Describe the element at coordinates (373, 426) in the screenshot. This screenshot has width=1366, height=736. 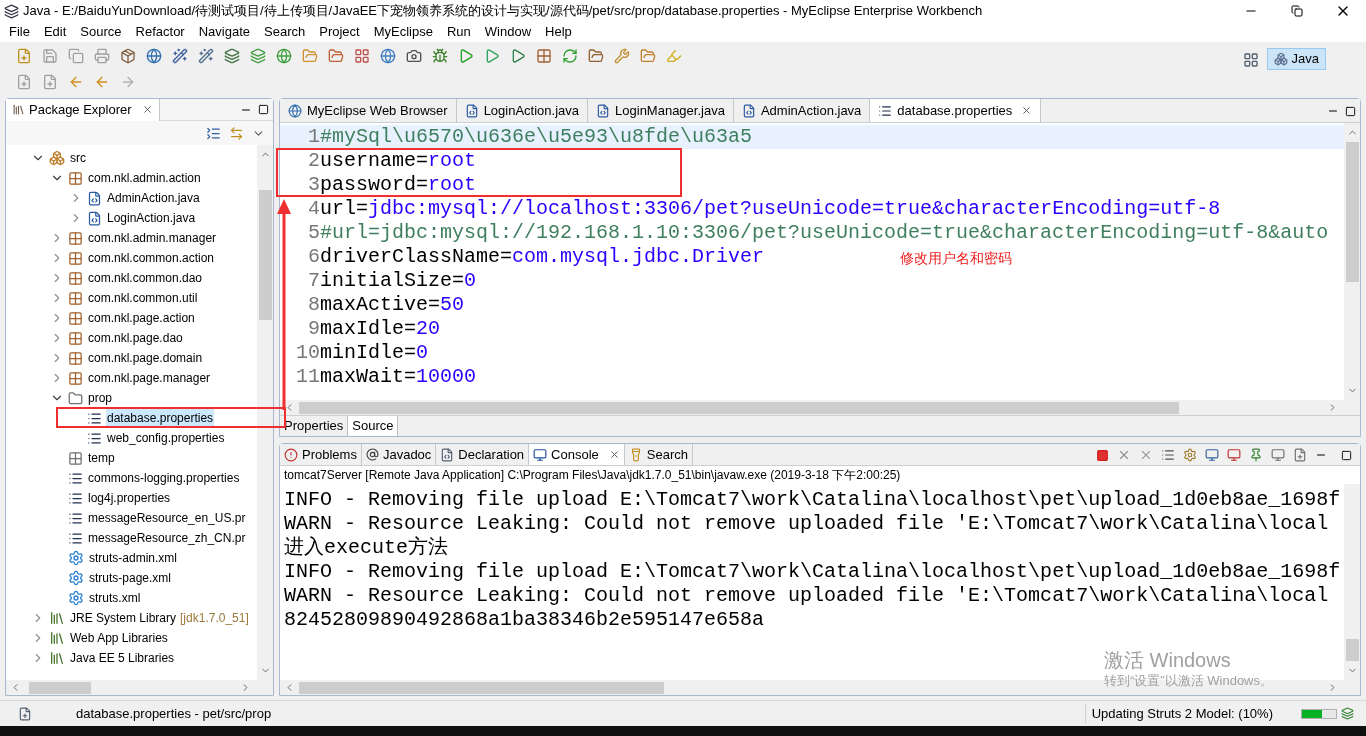
I see `editor-view-tab: Source` at that location.